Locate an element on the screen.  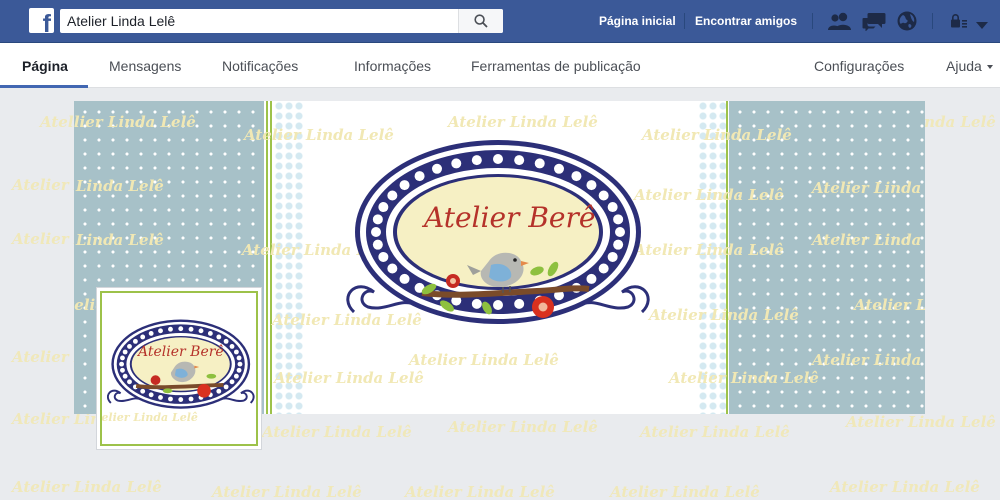
friend-requests-icon is located at coordinates (840, 23).